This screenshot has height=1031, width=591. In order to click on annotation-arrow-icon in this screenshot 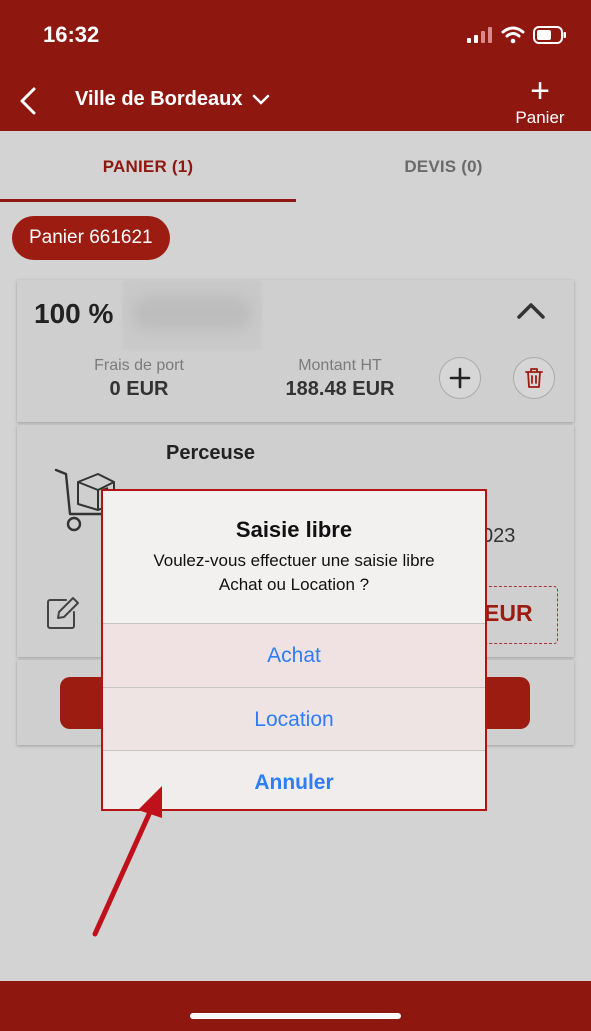, I will do `click(127, 861)`.